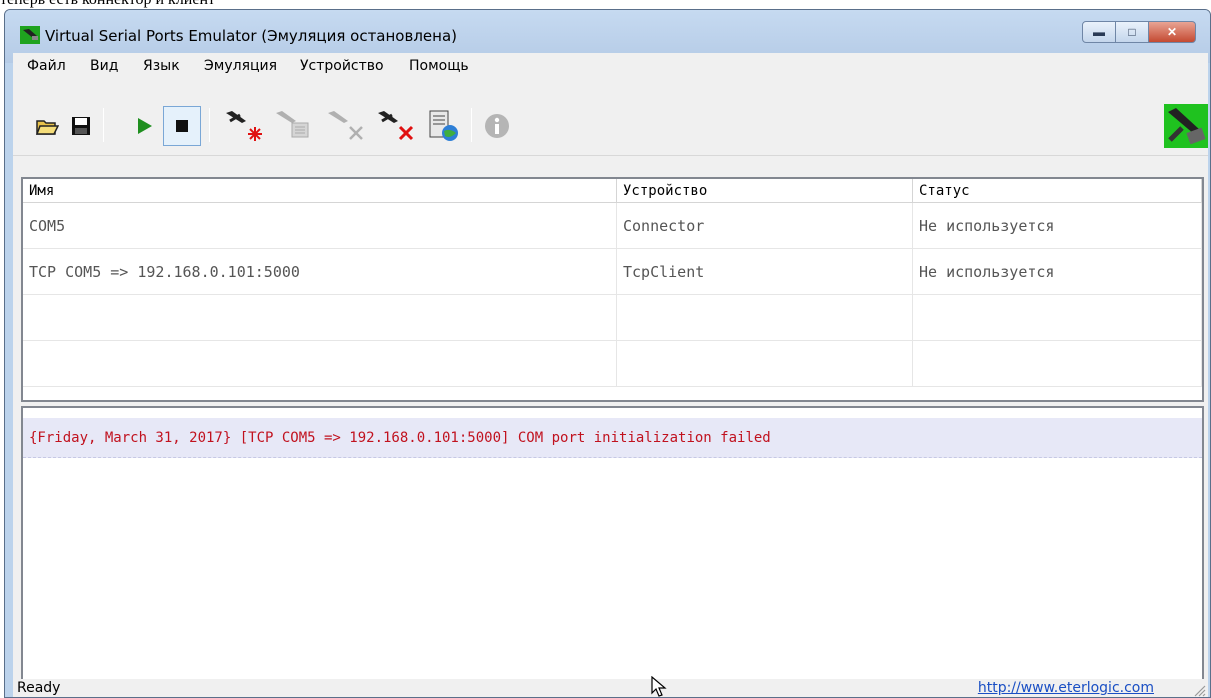 Image resolution: width=1211 pixels, height=698 pixels. I want to click on stop-emulation-button, so click(182, 126).